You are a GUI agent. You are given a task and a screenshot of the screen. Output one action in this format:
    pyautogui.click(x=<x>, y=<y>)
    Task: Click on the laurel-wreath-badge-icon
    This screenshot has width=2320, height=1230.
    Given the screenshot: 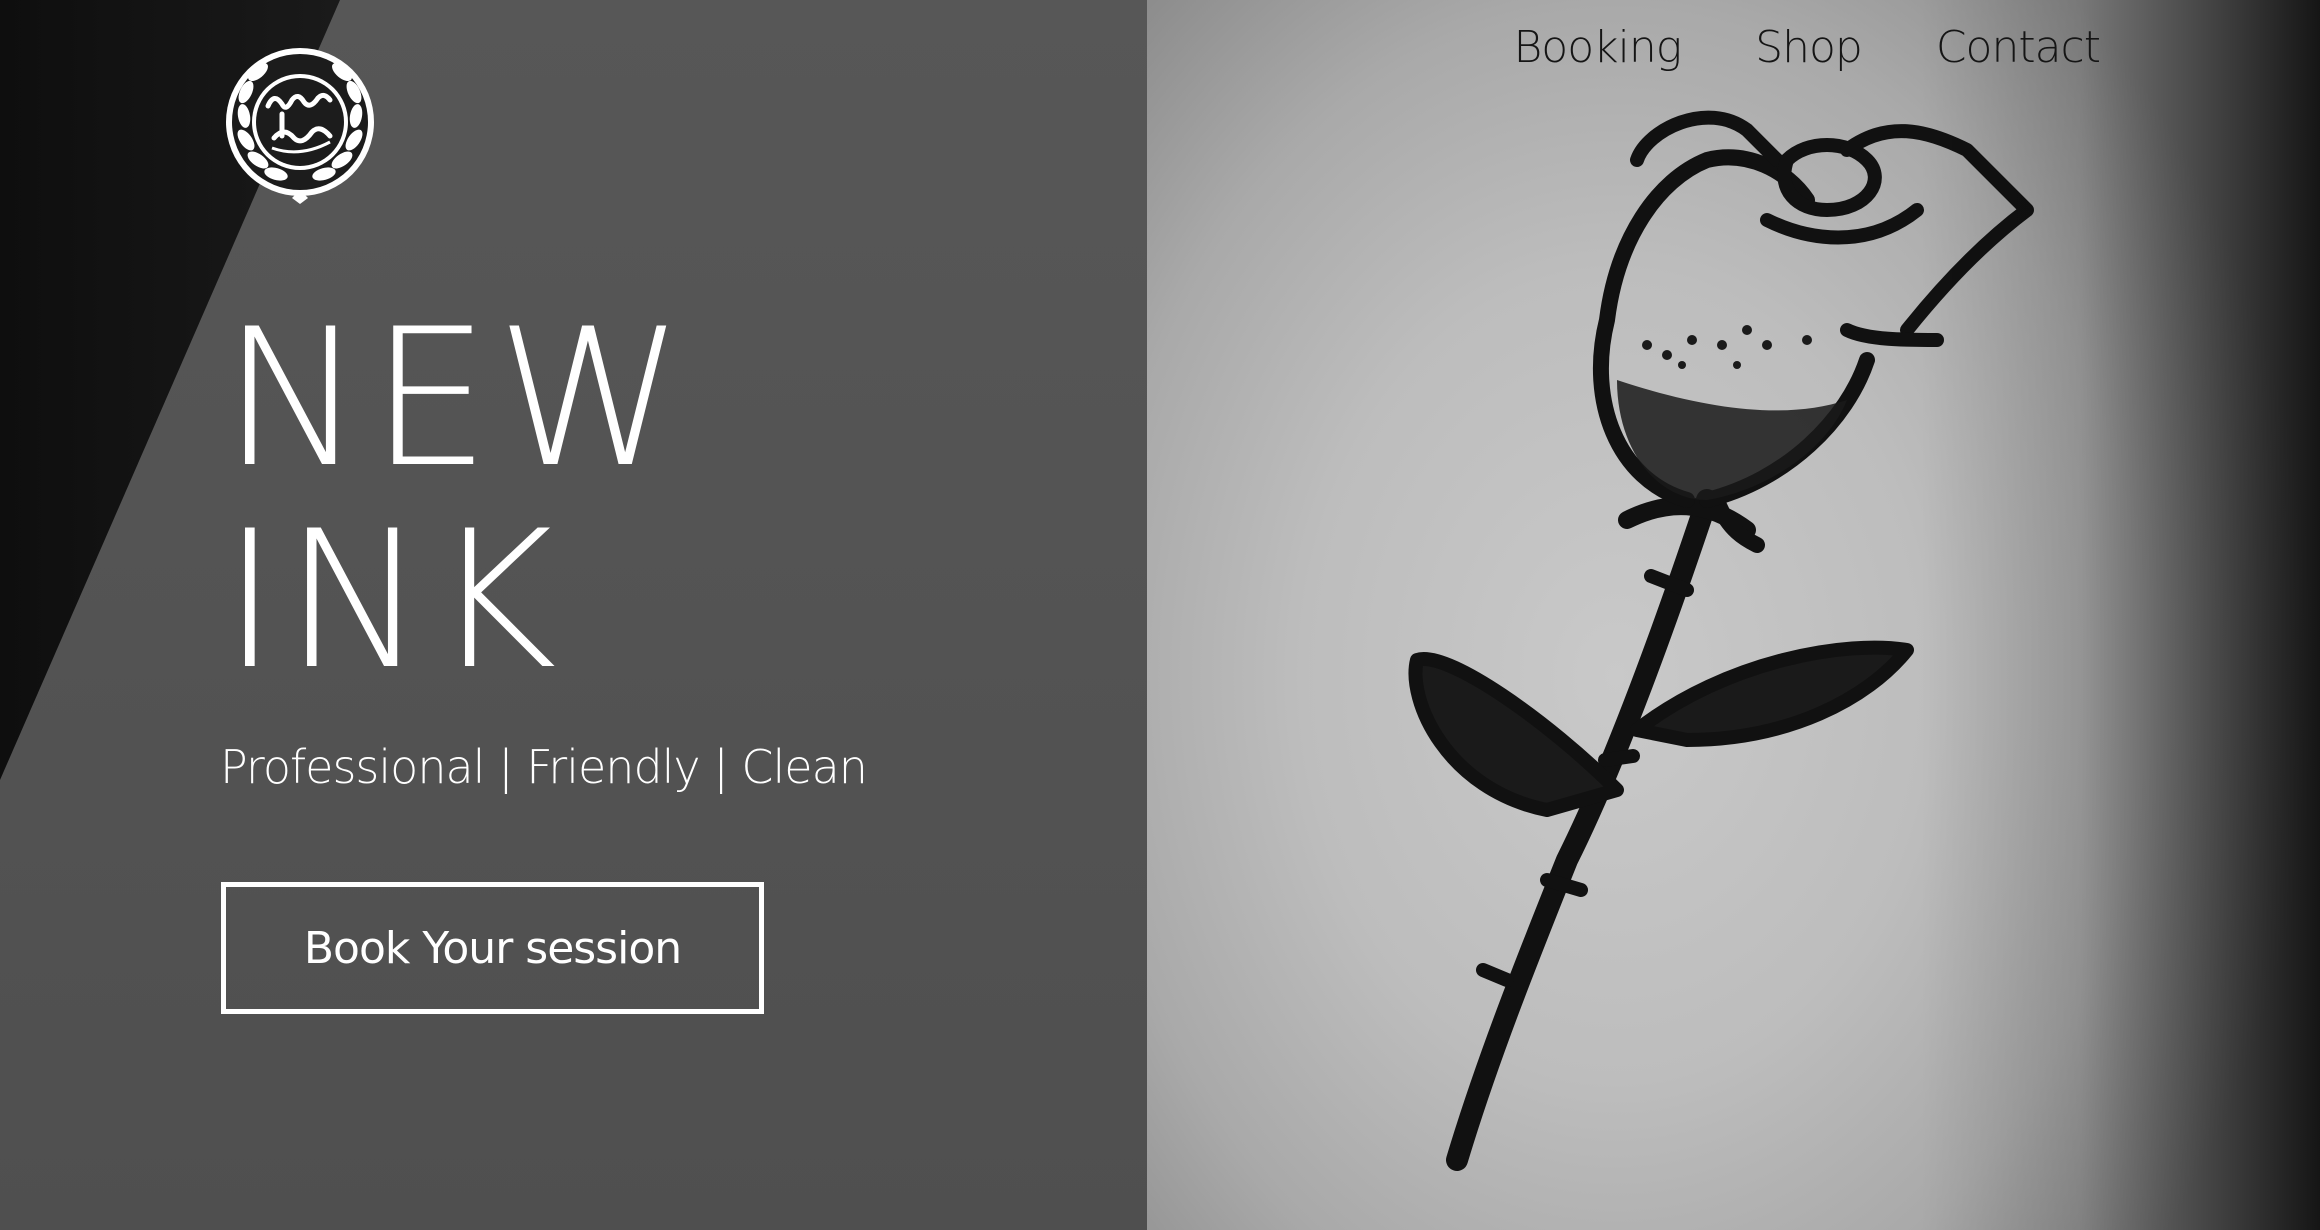 What is the action you would take?
    pyautogui.click(x=300, y=126)
    